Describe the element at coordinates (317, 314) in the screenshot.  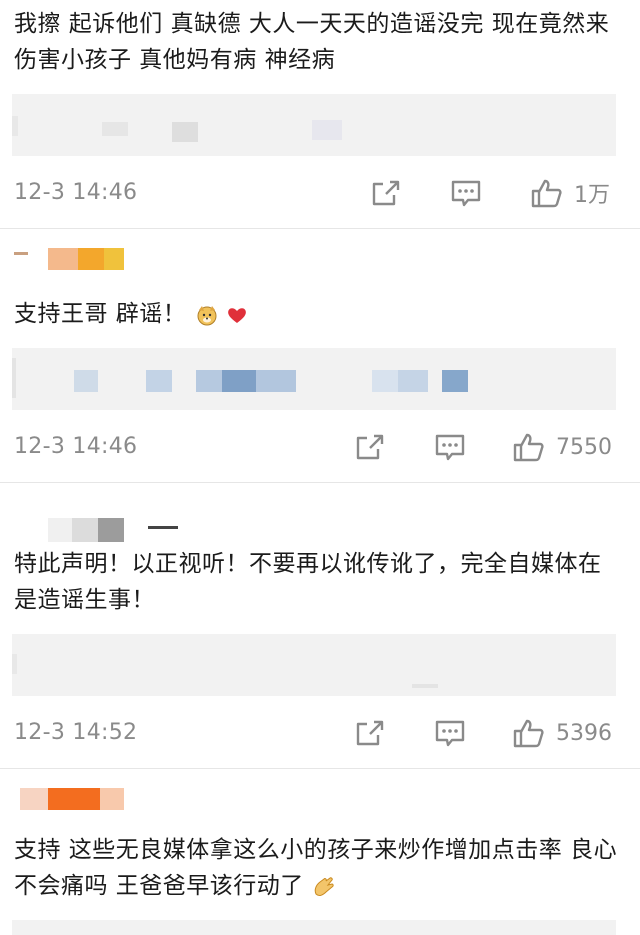
I see `comment-text-line: 支持王哥 辟谣！` at that location.